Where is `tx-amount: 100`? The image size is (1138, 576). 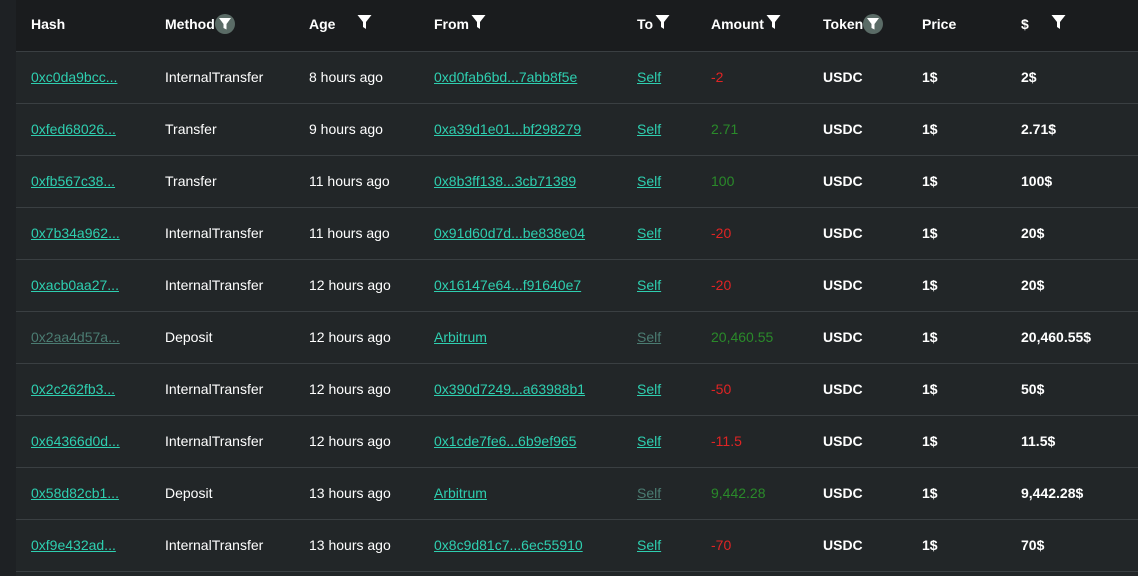 tx-amount: 100 is located at coordinates (723, 181).